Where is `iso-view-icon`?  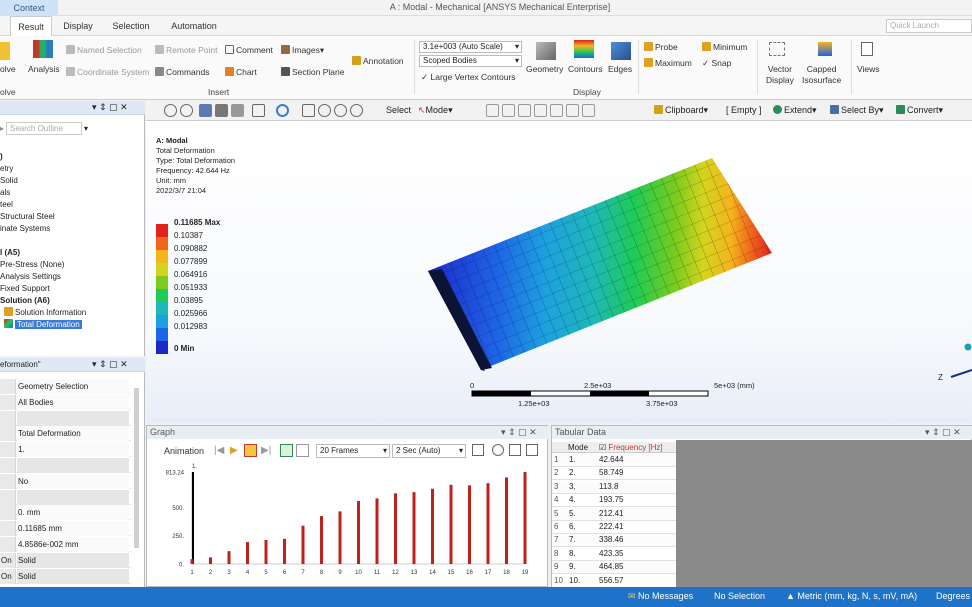 iso-view-icon is located at coordinates (205, 110).